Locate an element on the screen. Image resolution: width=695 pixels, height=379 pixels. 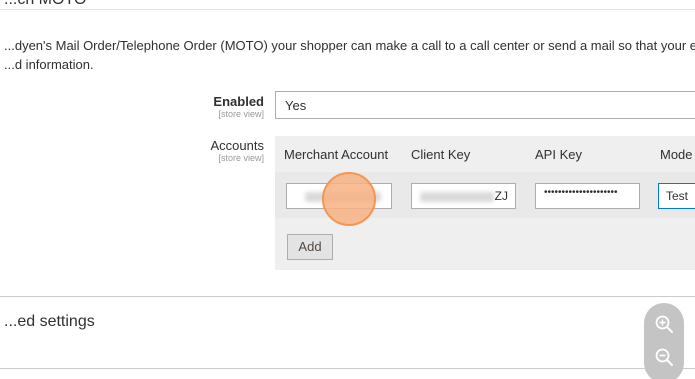
section-divider is located at coordinates (347, 296).